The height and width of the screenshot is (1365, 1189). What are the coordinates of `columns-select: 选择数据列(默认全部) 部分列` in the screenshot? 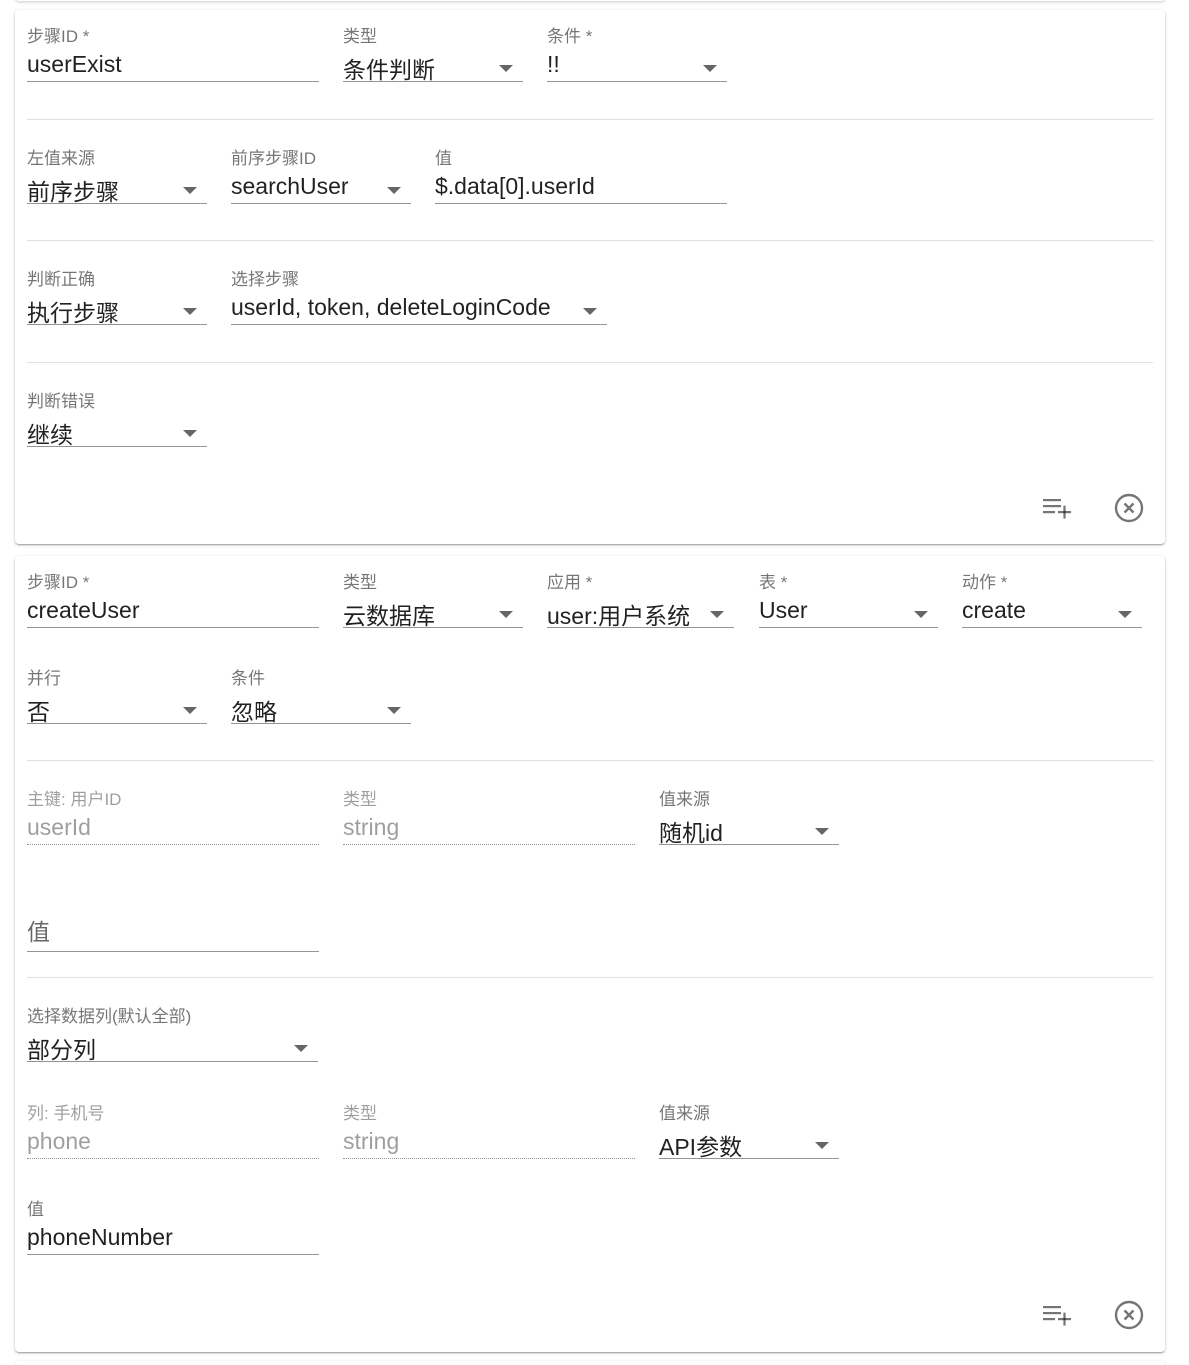 It's located at (172, 1032).